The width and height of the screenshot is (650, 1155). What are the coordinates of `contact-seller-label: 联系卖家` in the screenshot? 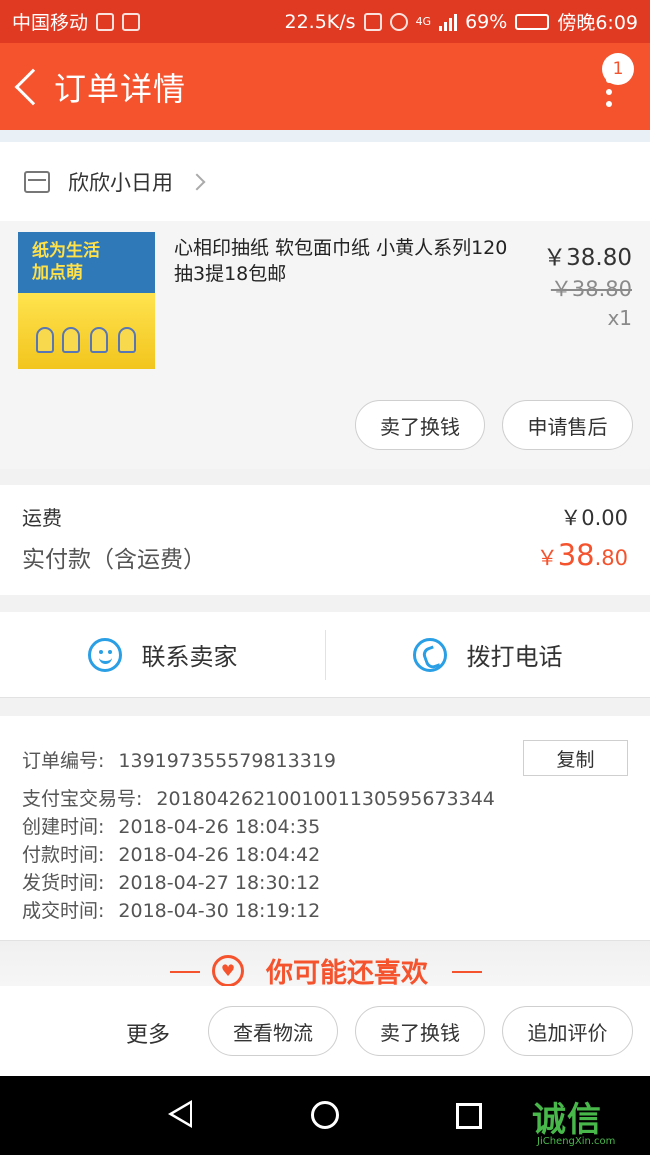 It's located at (189, 657).